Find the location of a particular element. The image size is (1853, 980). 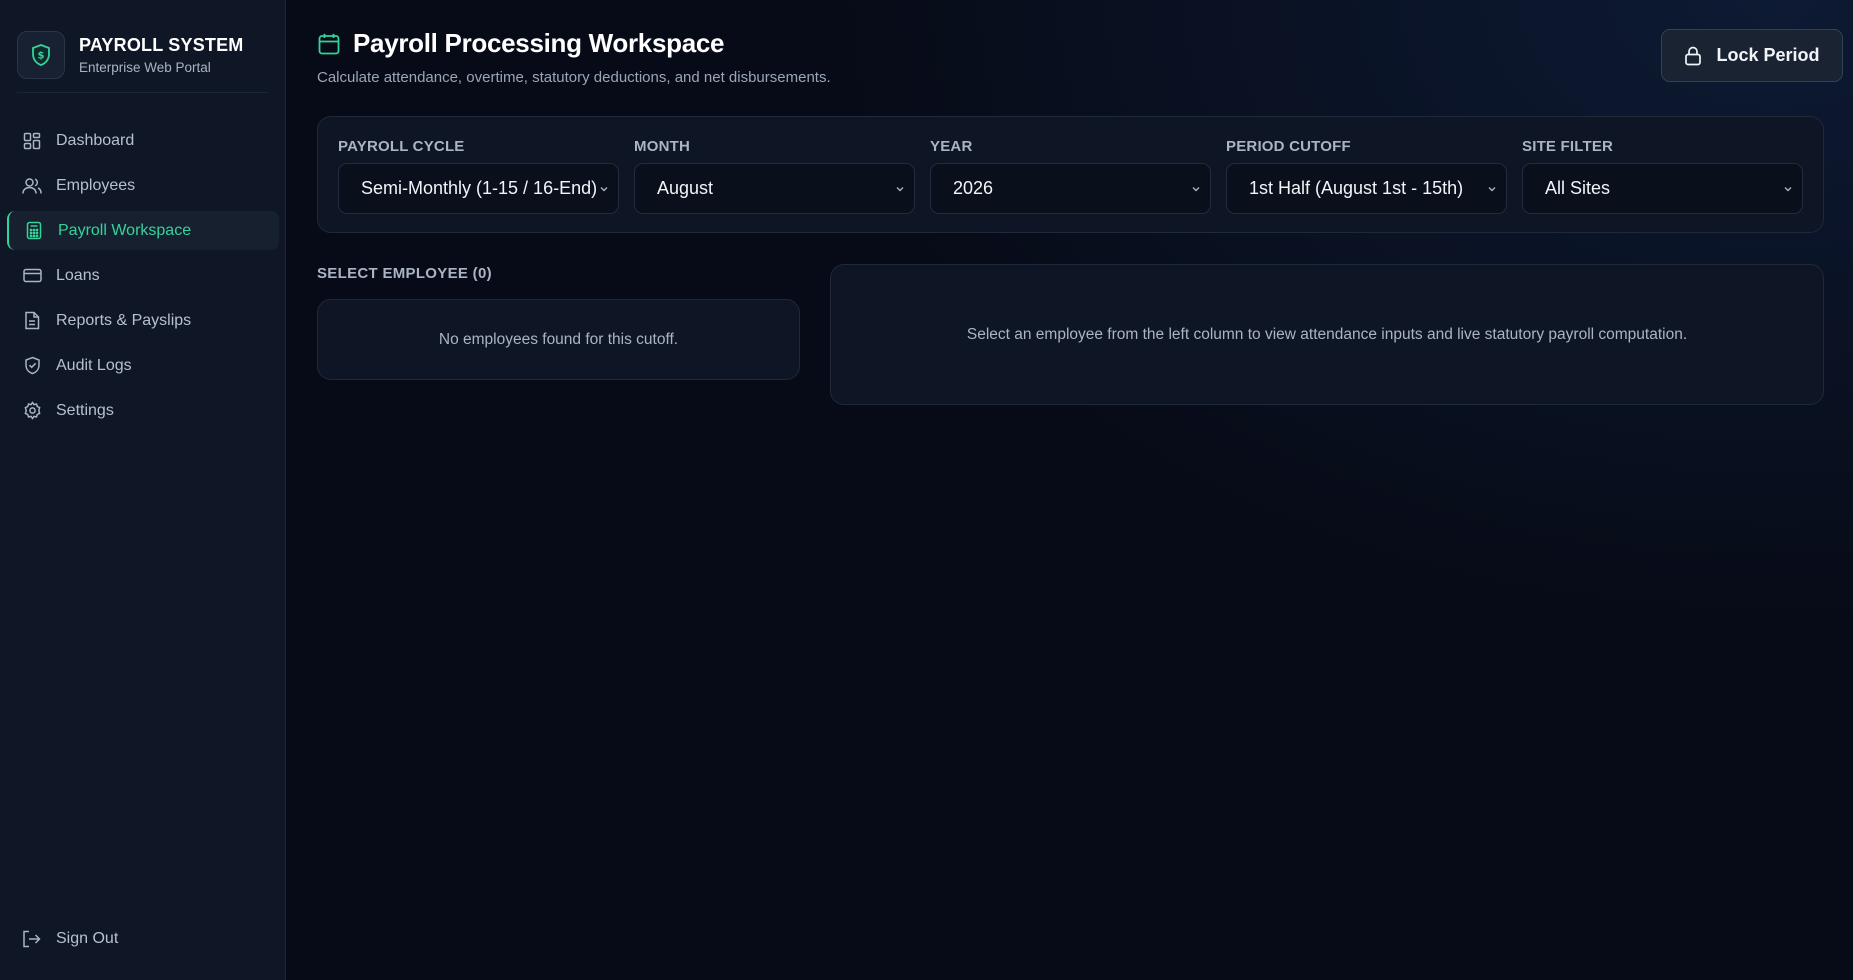

sidebar-item-loans: Loans is located at coordinates (143, 275).